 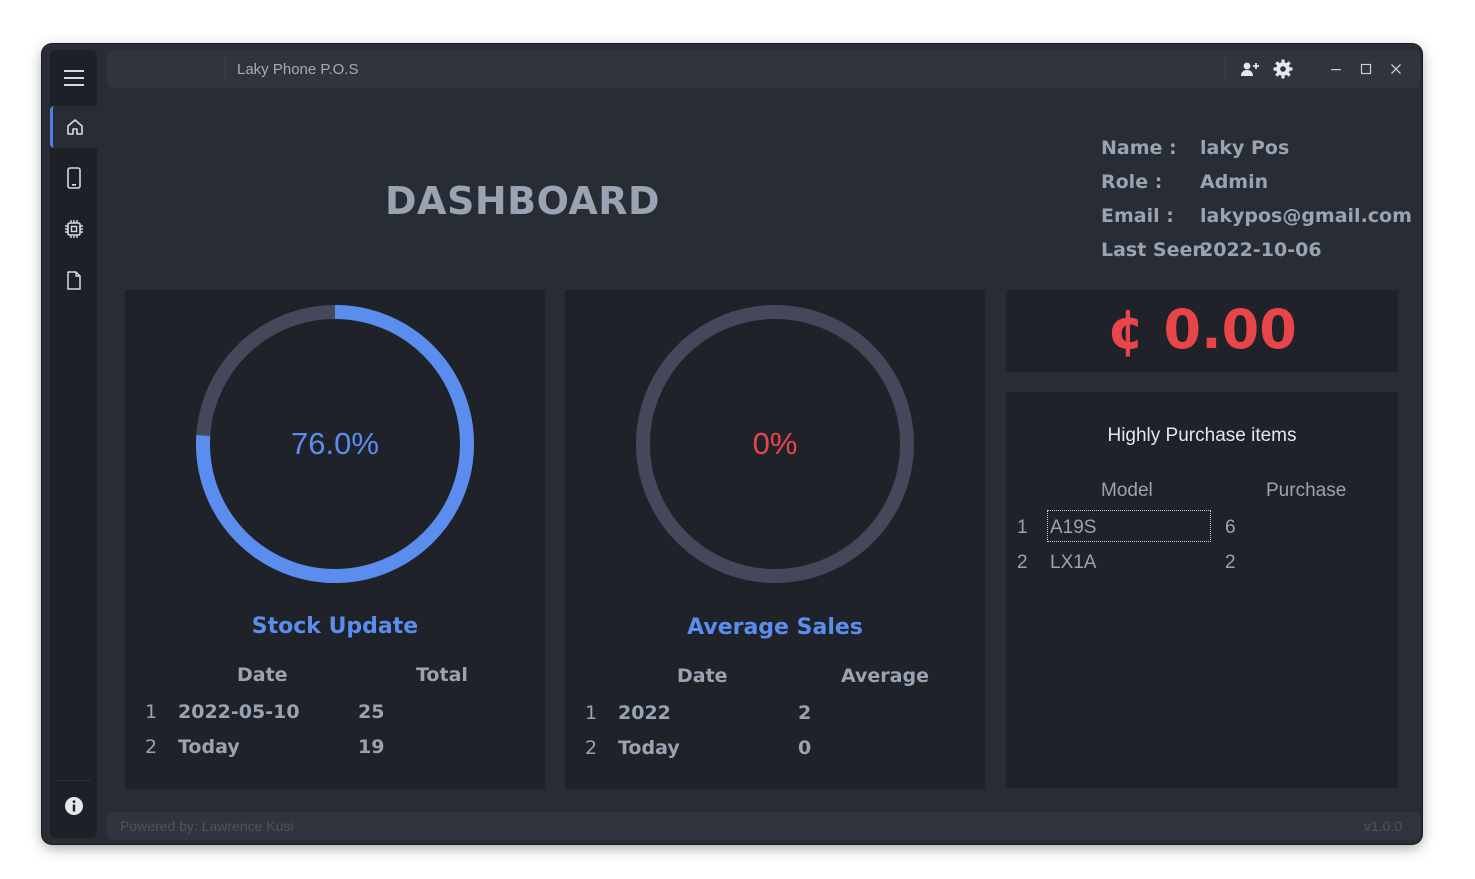 What do you see at coordinates (1306, 490) in the screenshot?
I see `purchases-col-purchase: Purchase` at bounding box center [1306, 490].